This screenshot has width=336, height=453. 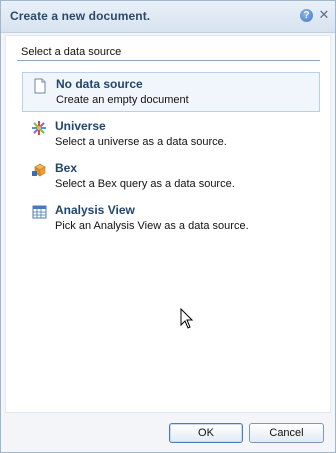 I want to click on cancel-button: Cancel, so click(x=286, y=433).